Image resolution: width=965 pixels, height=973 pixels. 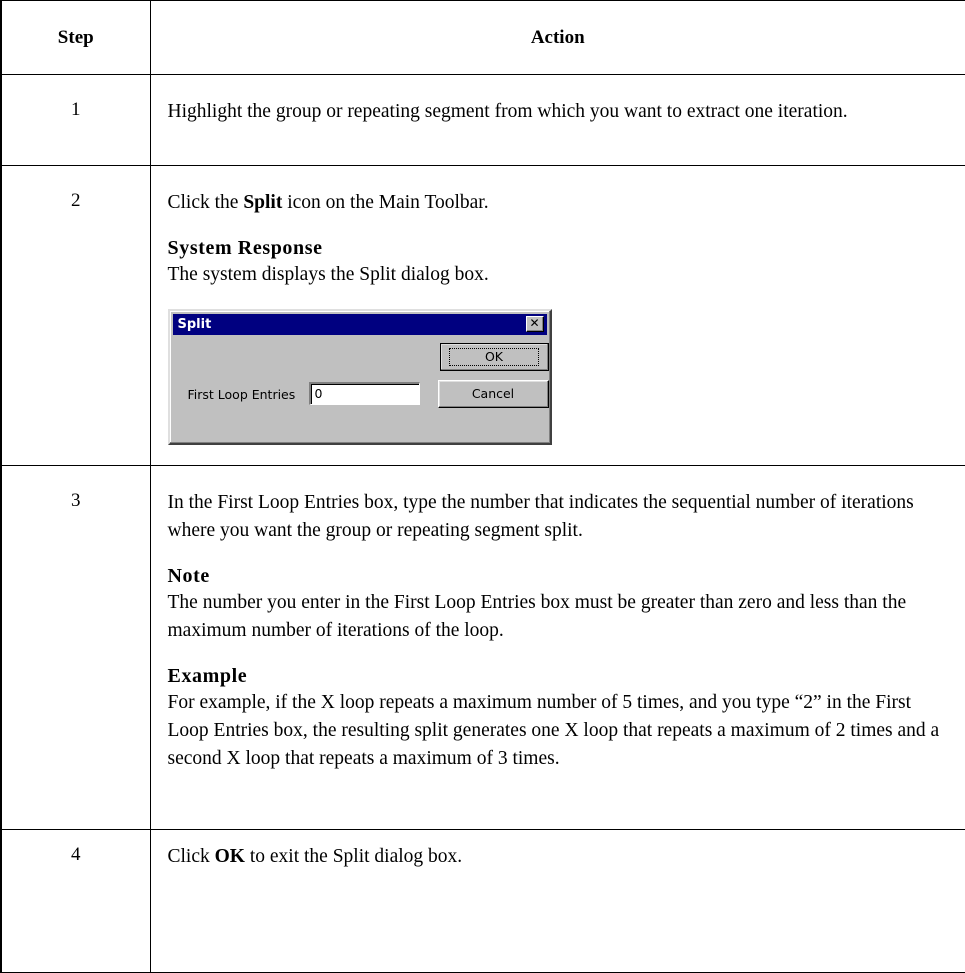 I want to click on dialog-titlebar: Split ✕, so click(x=359, y=324).